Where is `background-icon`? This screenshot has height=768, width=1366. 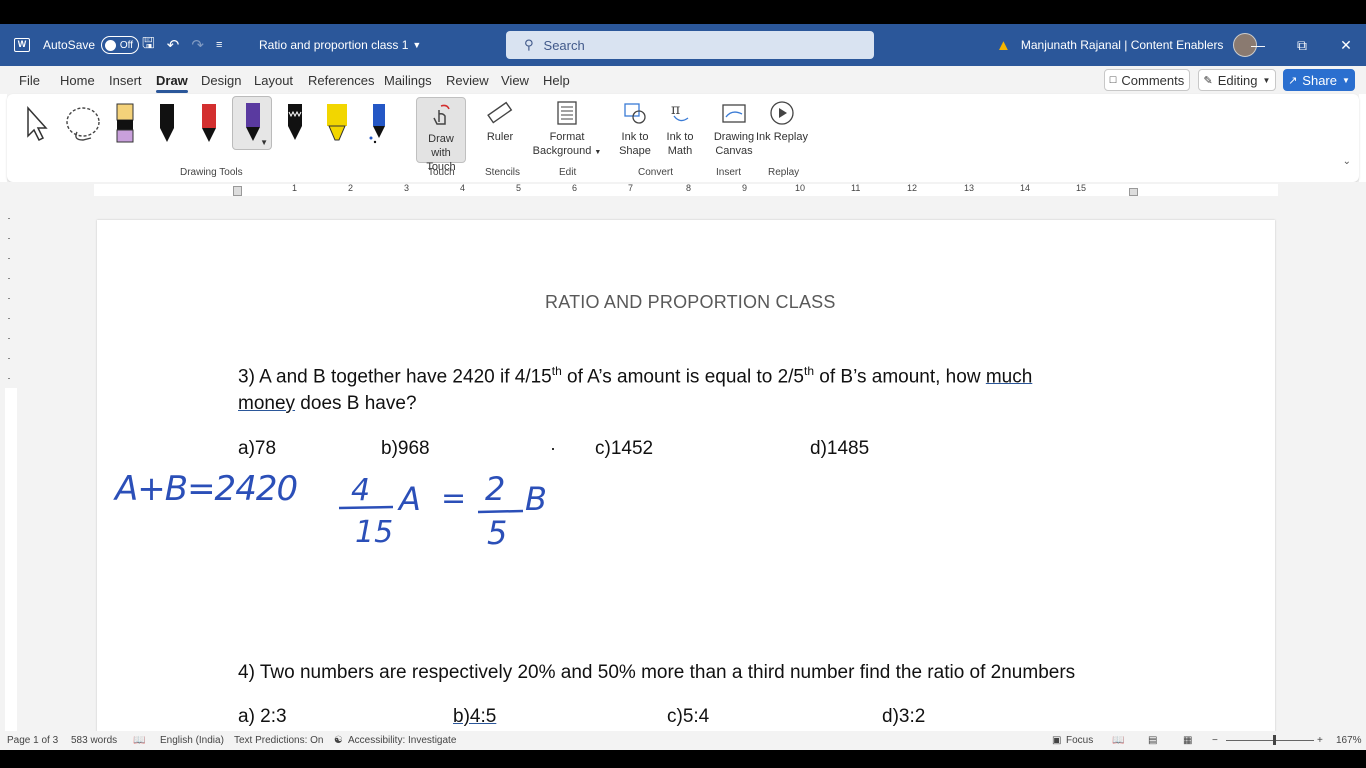
background-icon is located at coordinates (567, 113).